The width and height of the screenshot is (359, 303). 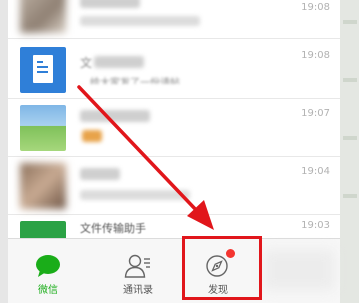 I want to click on left-frame, so click(x=4, y=151).